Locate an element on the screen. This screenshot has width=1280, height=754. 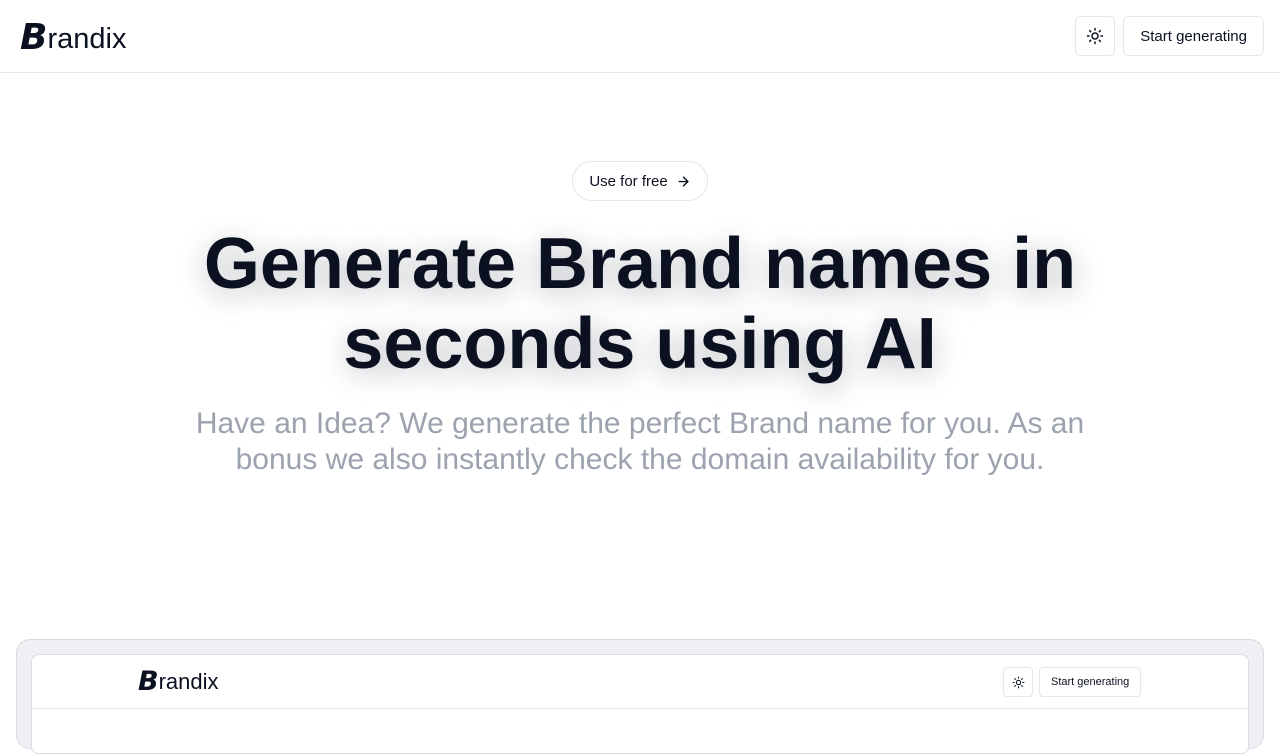
headline-line-2: seconds using AI is located at coordinates (640, 344).